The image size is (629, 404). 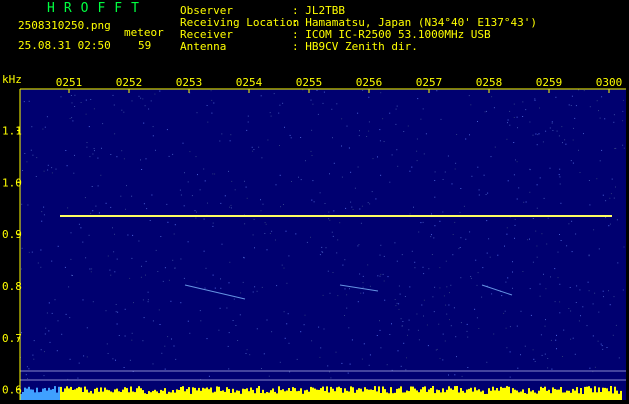 I want to click on x-tick-label: 0253, so click(x=189, y=82).